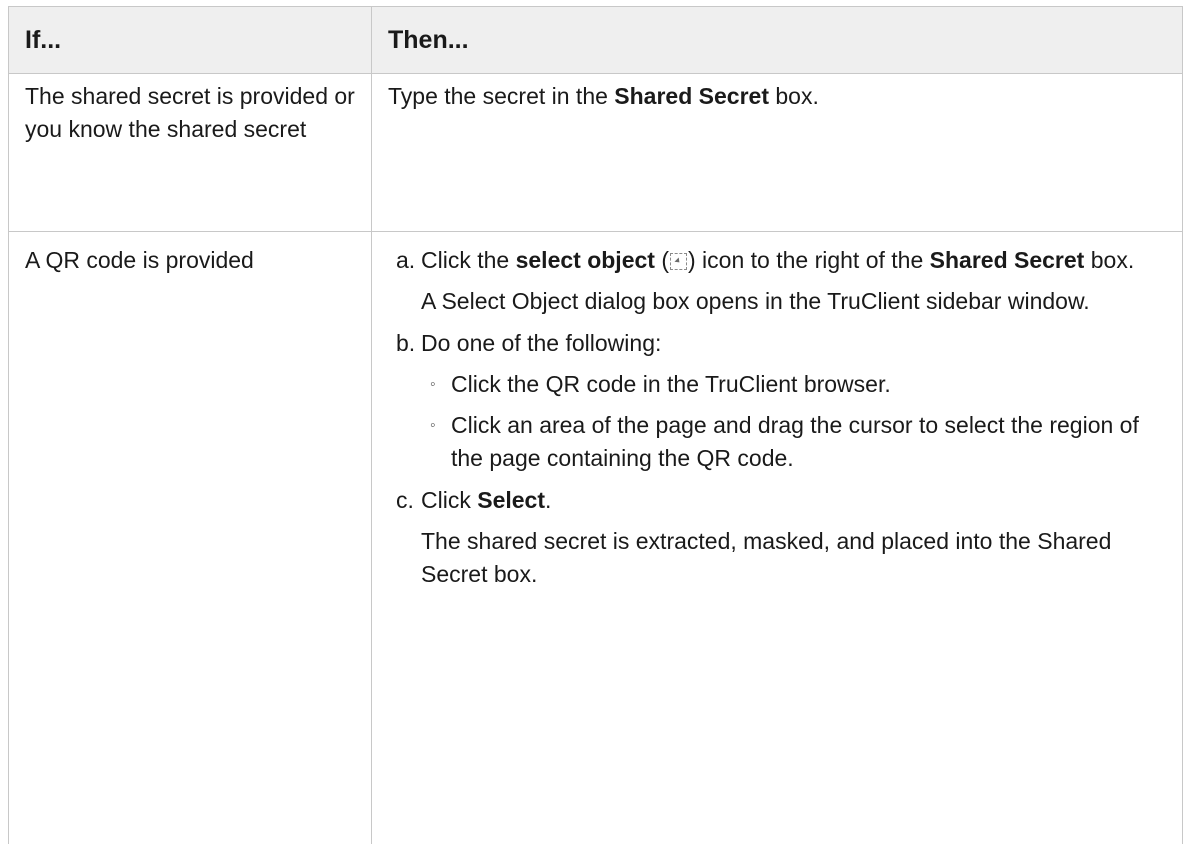 Image resolution: width=1191 pixels, height=844 pixels. I want to click on step-letter: c., so click(405, 500).